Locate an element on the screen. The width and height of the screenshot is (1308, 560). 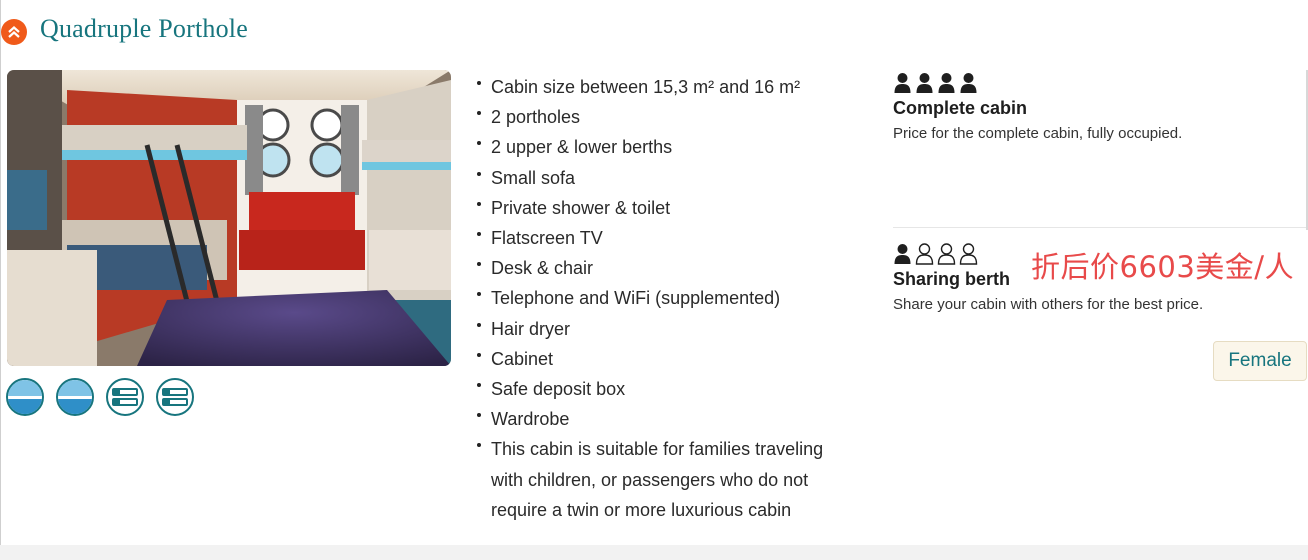
feature-item: 2 upper & lower berths is located at coordinates (666, 147).